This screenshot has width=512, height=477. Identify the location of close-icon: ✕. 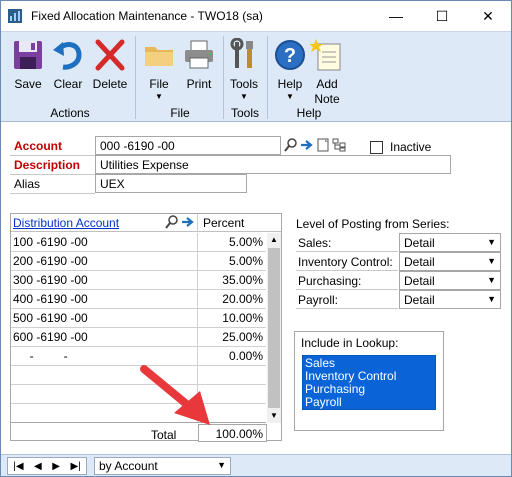
(488, 15).